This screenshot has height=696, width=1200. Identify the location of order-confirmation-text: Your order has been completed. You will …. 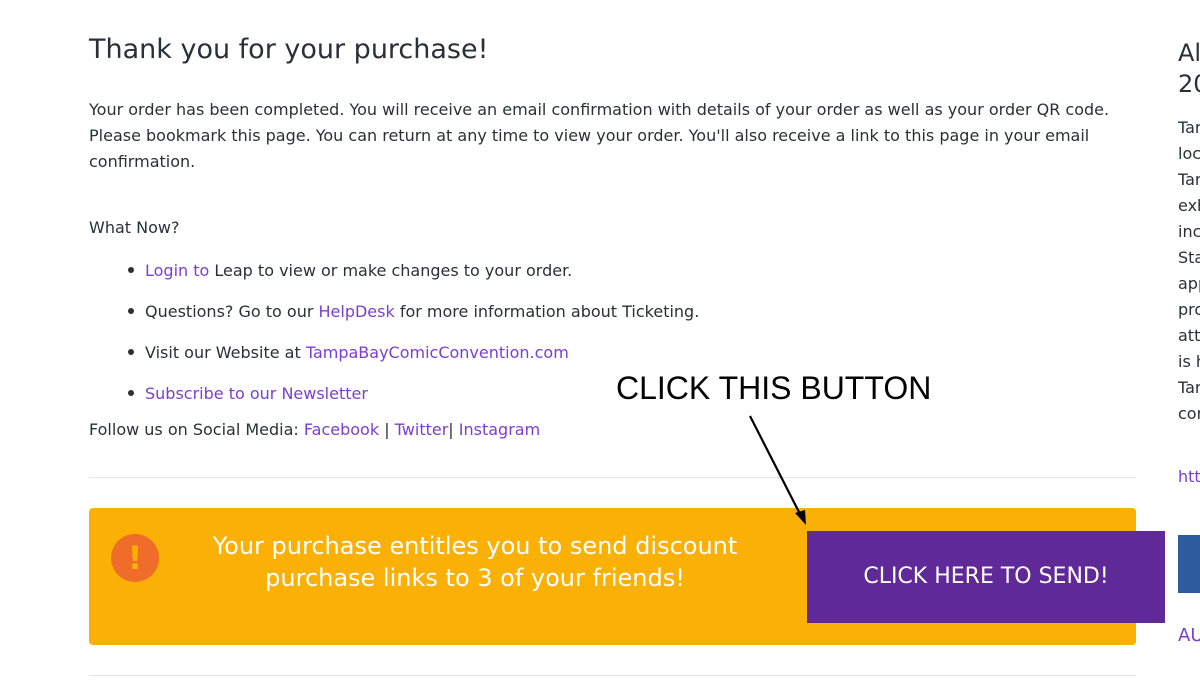
(599, 135).